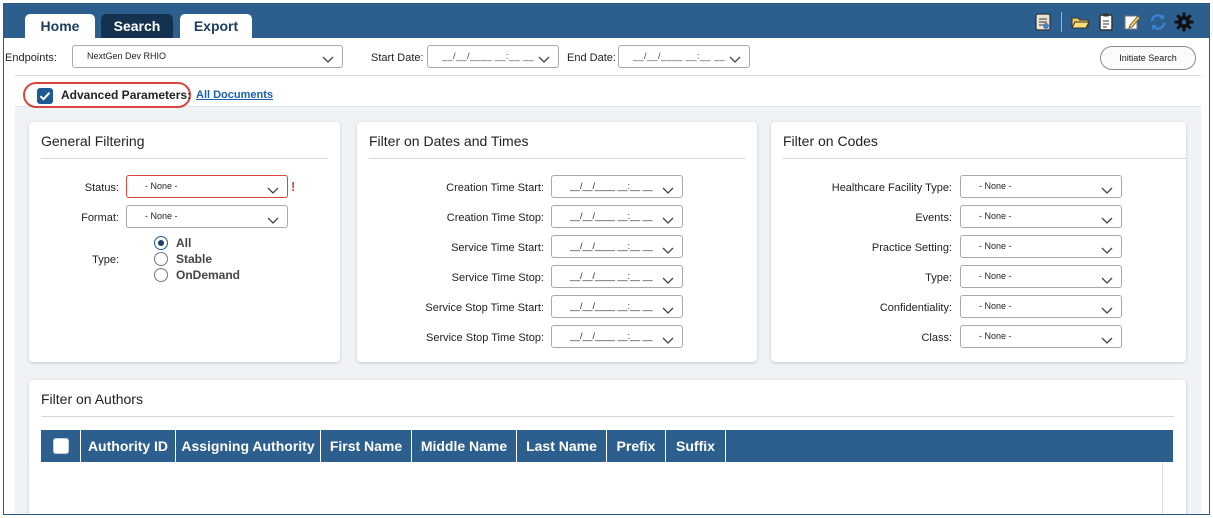 Image resolution: width=1213 pixels, height=518 pixels. Describe the element at coordinates (397, 58) in the screenshot. I see `start-date-label: Start Date:` at that location.